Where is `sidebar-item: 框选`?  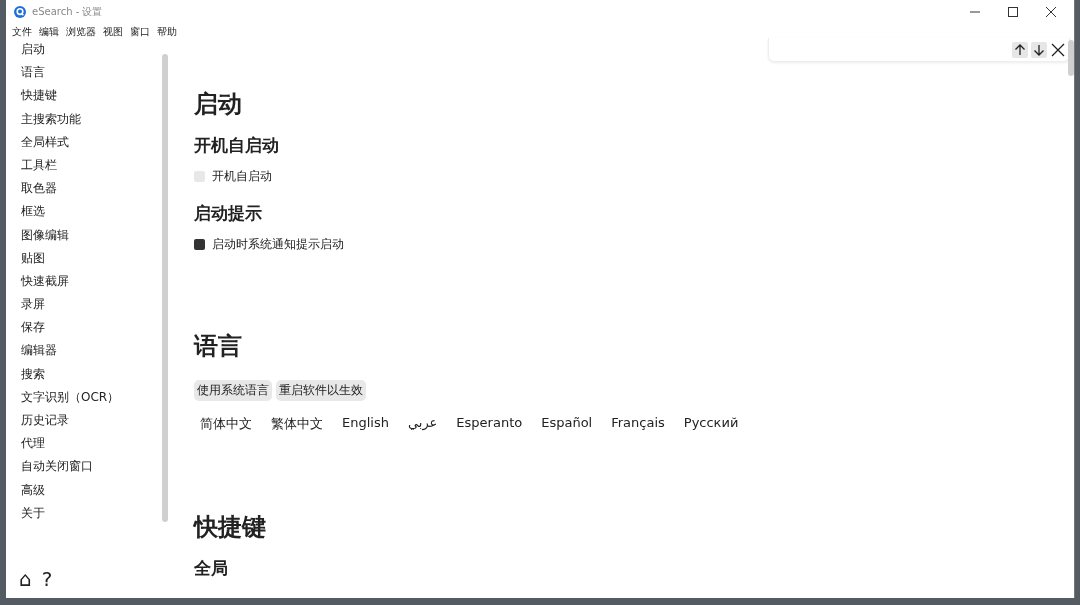
sidebar-item: 框选 is located at coordinates (96, 214).